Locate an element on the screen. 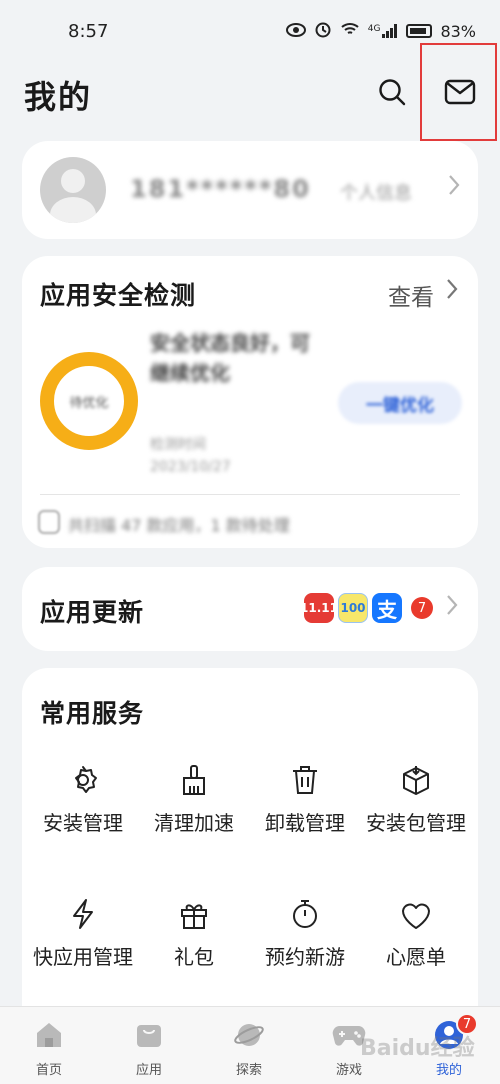  security-ring: 待优化 is located at coordinates (89, 401).